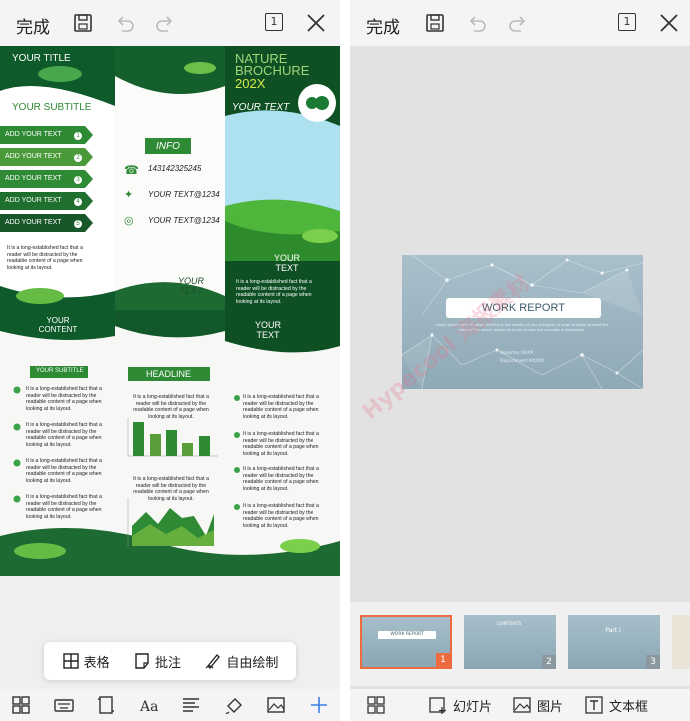 The height and width of the screenshot is (721, 690). What do you see at coordinates (629, 707) in the screenshot?
I see `textbox-label: 文本框` at bounding box center [629, 707].